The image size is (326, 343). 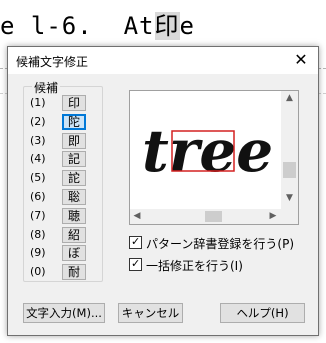 I want to click on candidate-number: (2), so click(x=38, y=121).